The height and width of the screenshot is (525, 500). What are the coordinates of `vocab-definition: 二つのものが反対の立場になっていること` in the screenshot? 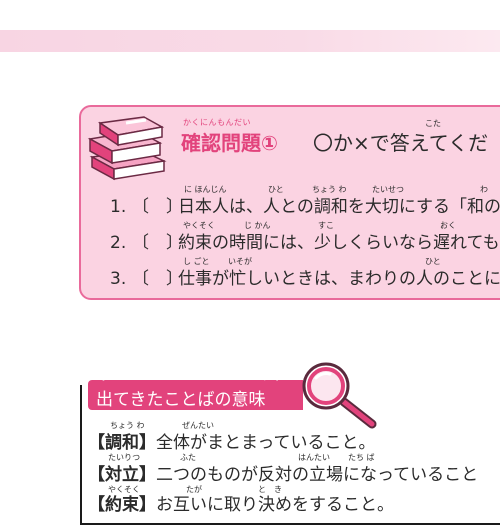 It's located at (317, 475).